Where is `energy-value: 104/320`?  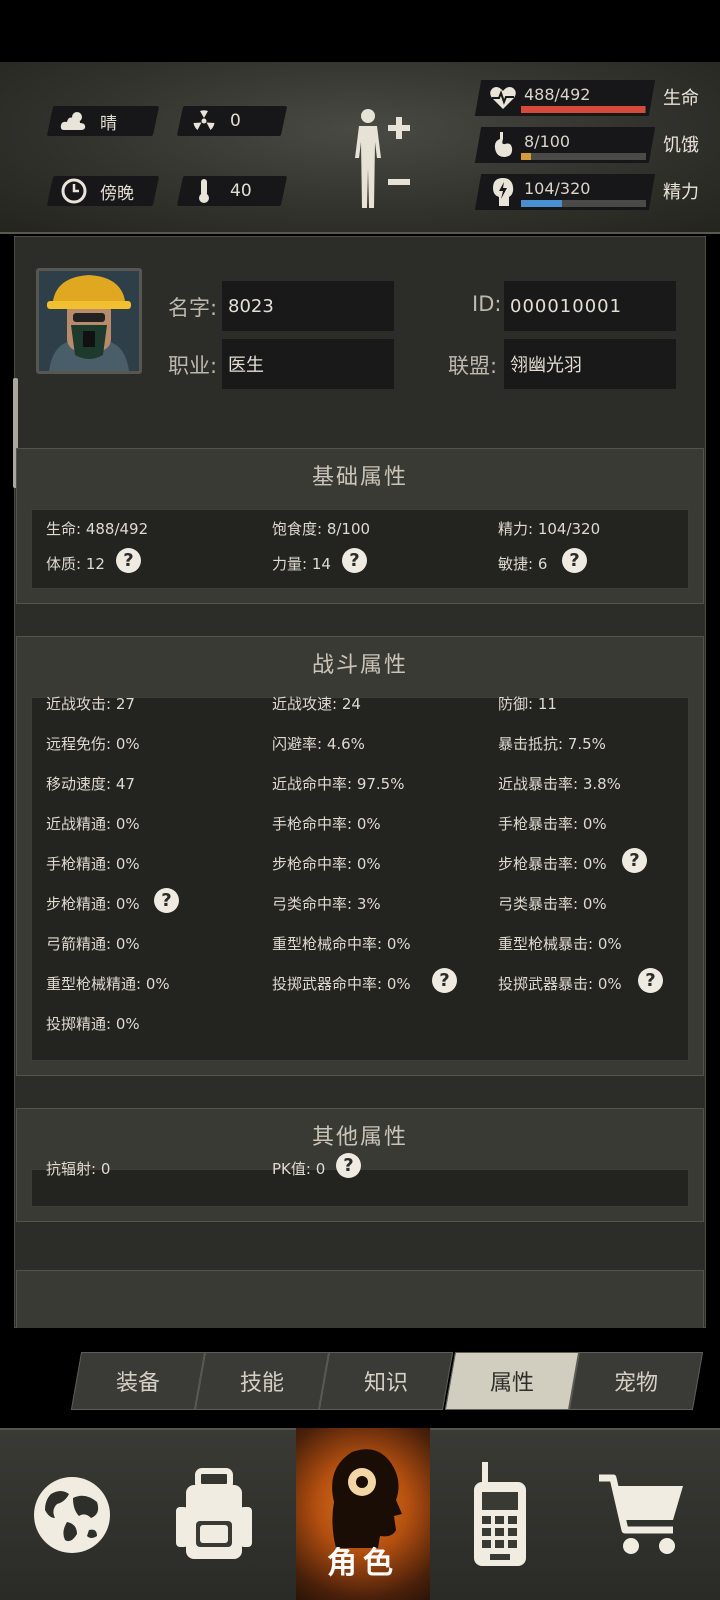 energy-value: 104/320 is located at coordinates (557, 188).